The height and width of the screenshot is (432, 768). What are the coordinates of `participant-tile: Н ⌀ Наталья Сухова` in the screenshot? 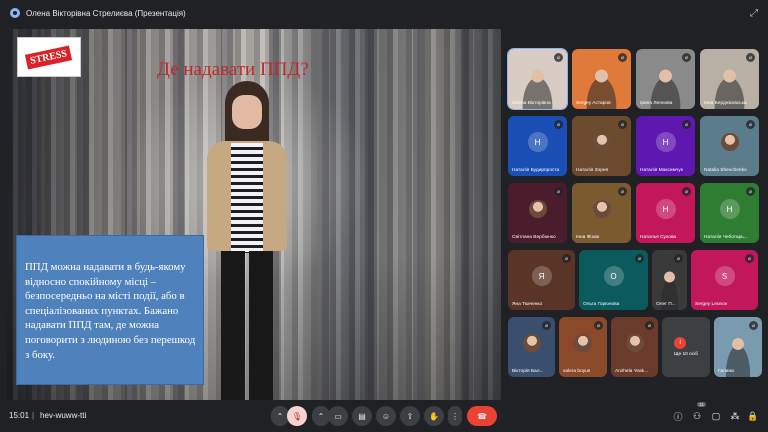 It's located at (665, 213).